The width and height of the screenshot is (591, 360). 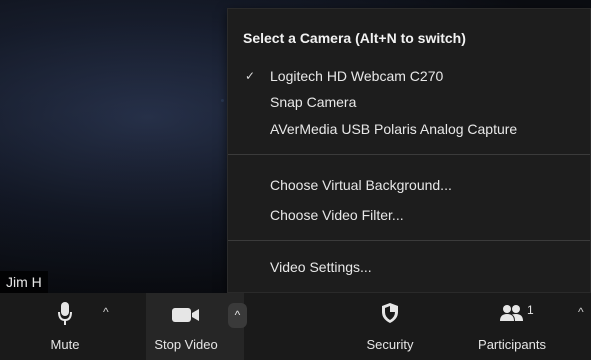 What do you see at coordinates (354, 38) in the screenshot?
I see `camera-menu-title: Select a Camera (Alt+N to switch)` at bounding box center [354, 38].